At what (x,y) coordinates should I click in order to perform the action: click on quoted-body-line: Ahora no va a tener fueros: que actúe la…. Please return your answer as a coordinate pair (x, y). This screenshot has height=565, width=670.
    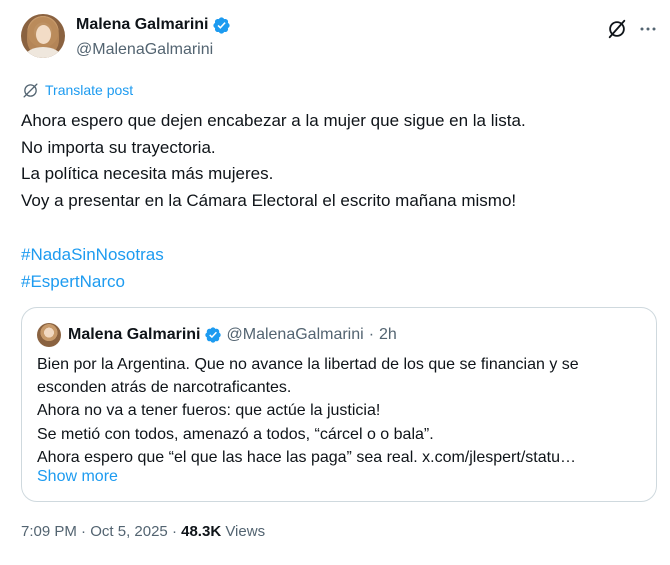
    Looking at the image, I should click on (209, 411).